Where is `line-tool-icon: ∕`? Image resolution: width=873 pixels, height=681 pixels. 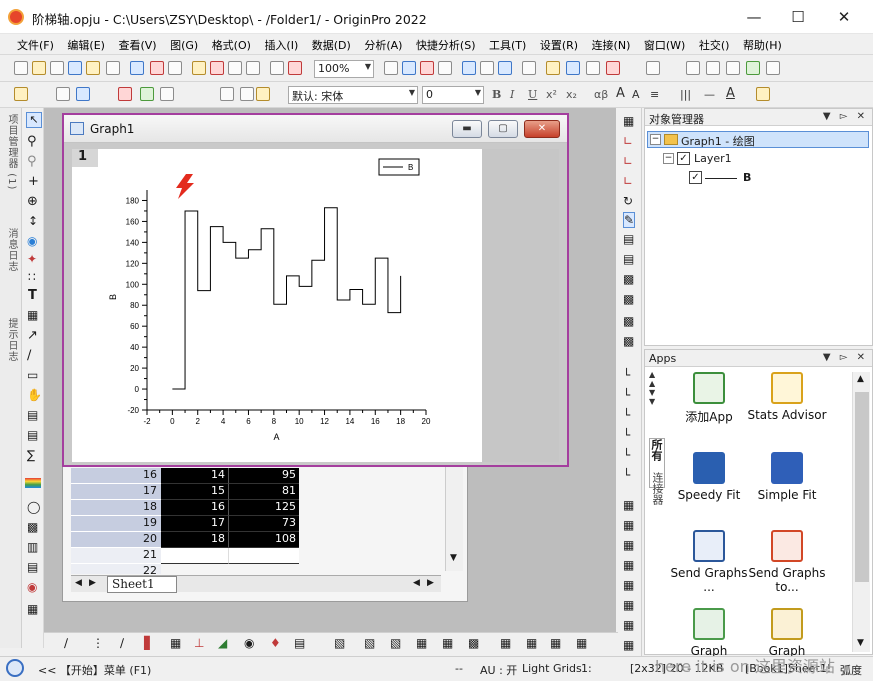
line-tool-icon: ∕ is located at coordinates (29, 355).